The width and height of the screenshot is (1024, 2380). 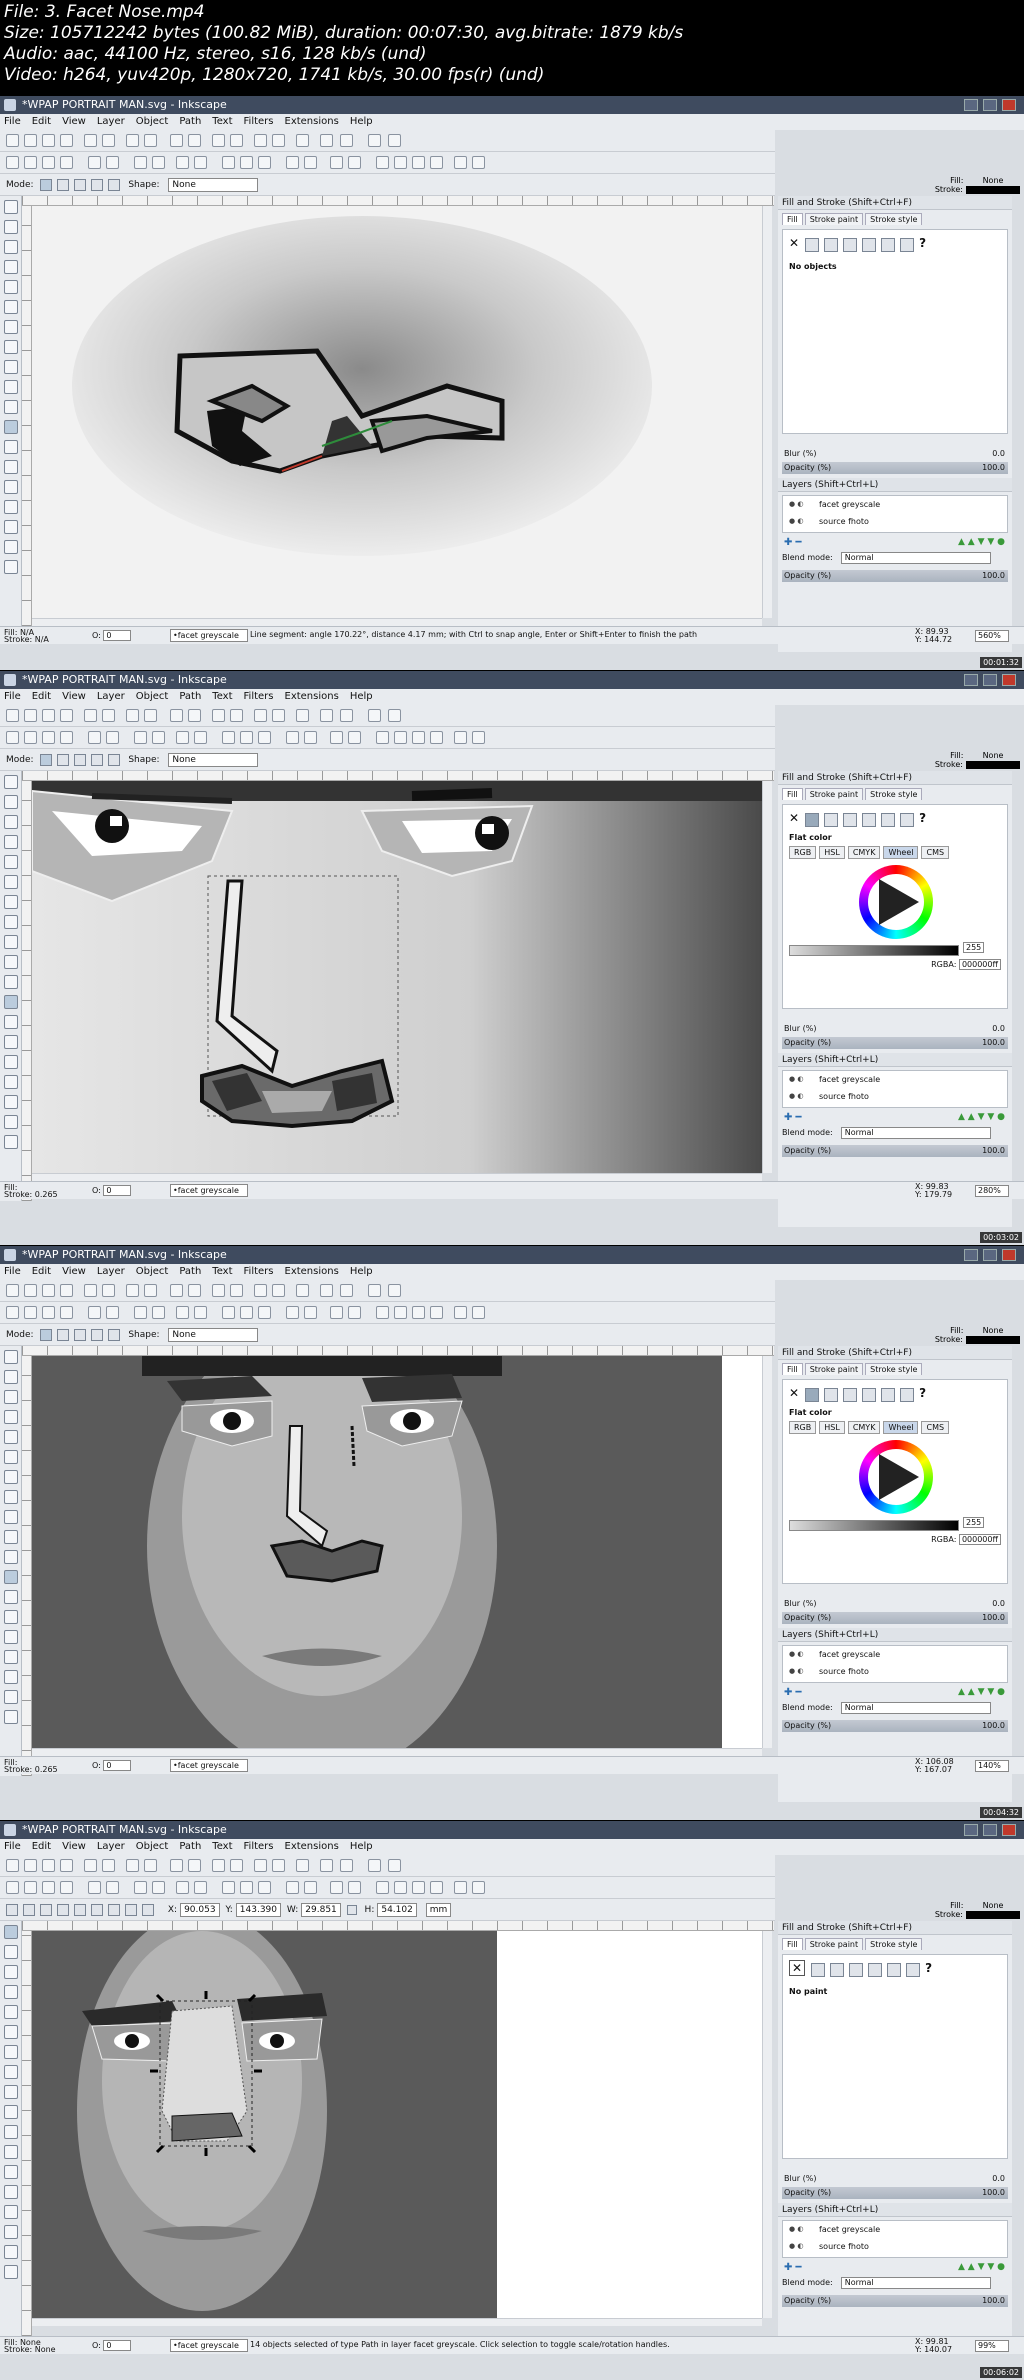 What do you see at coordinates (460, 162) in the screenshot?
I see `align-icon` at bounding box center [460, 162].